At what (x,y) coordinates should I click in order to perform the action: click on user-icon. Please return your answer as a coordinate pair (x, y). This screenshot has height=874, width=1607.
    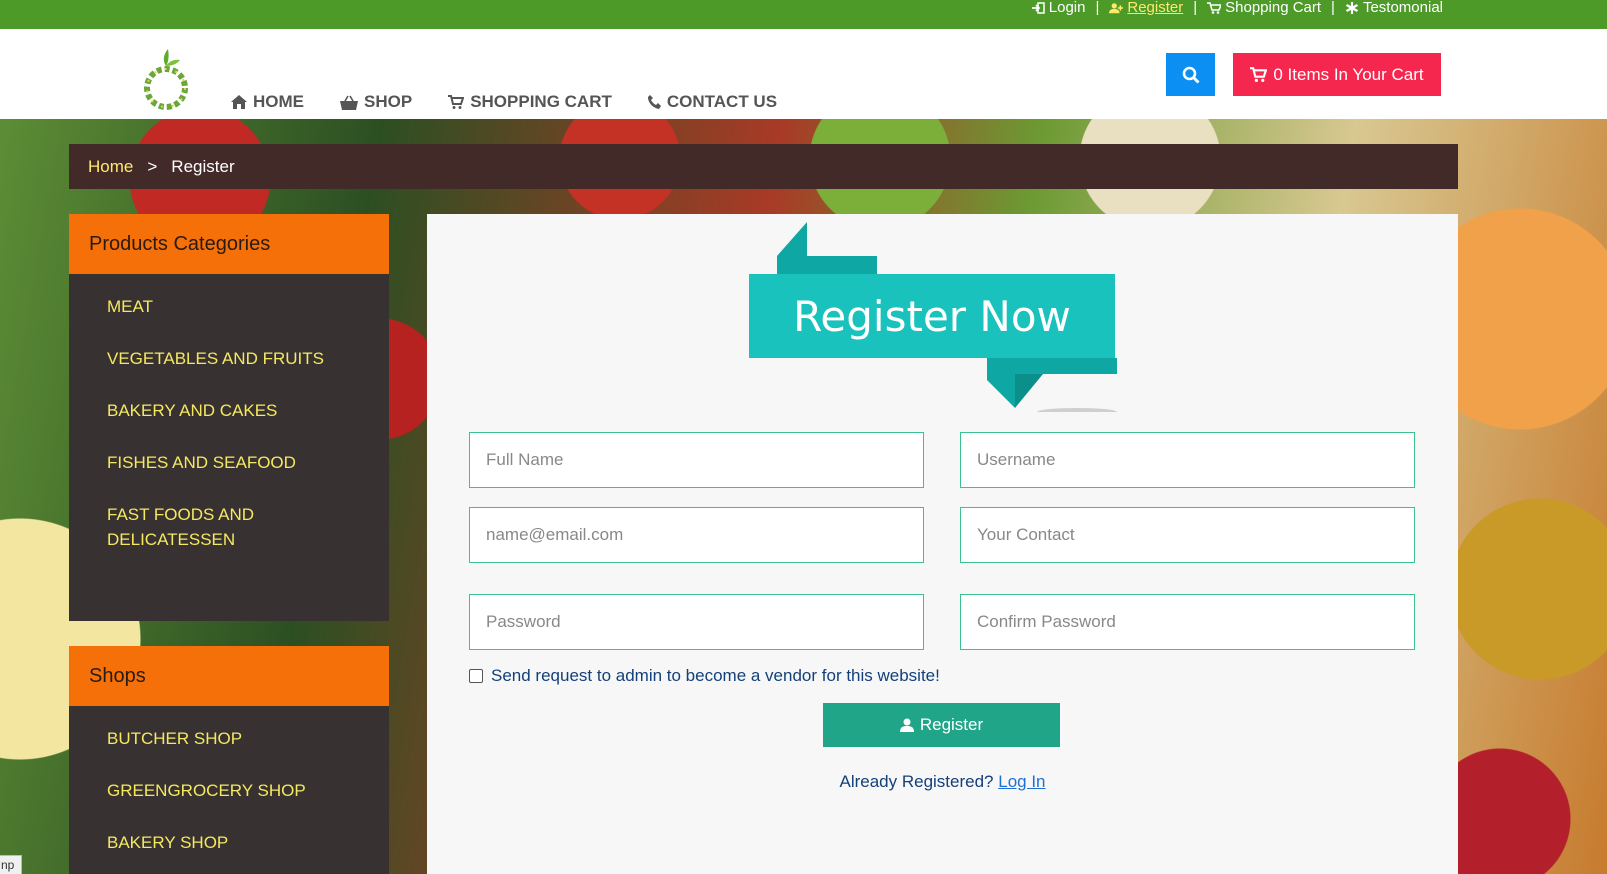
    Looking at the image, I should click on (906, 725).